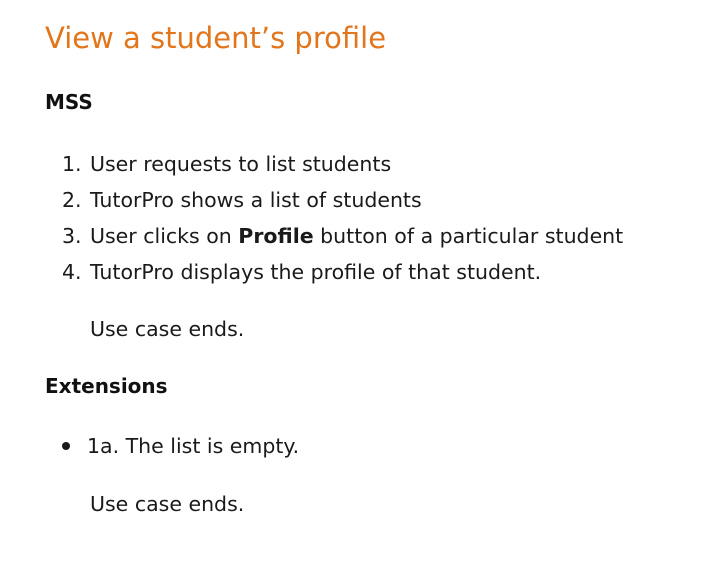  What do you see at coordinates (216, 38) in the screenshot?
I see `page-title: View a student’s profile` at bounding box center [216, 38].